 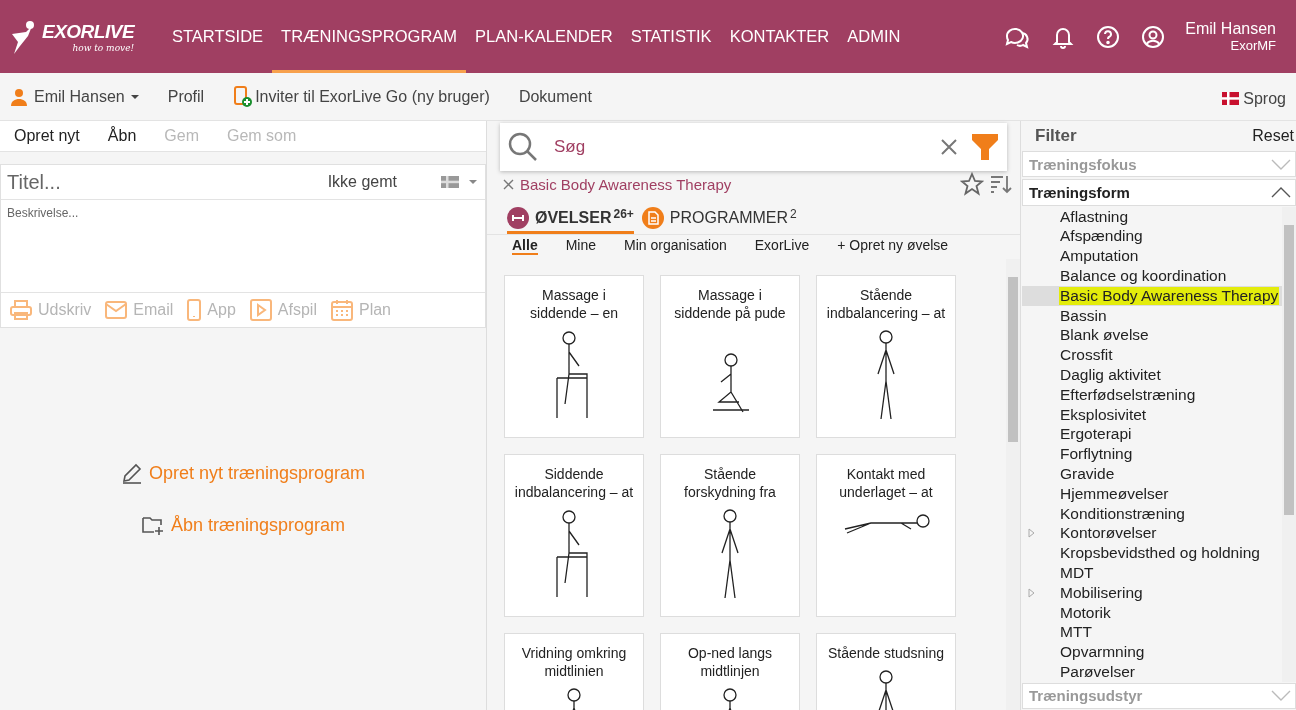 What do you see at coordinates (1104, 335) in the screenshot?
I see `filter-option: Blank øvelse` at bounding box center [1104, 335].